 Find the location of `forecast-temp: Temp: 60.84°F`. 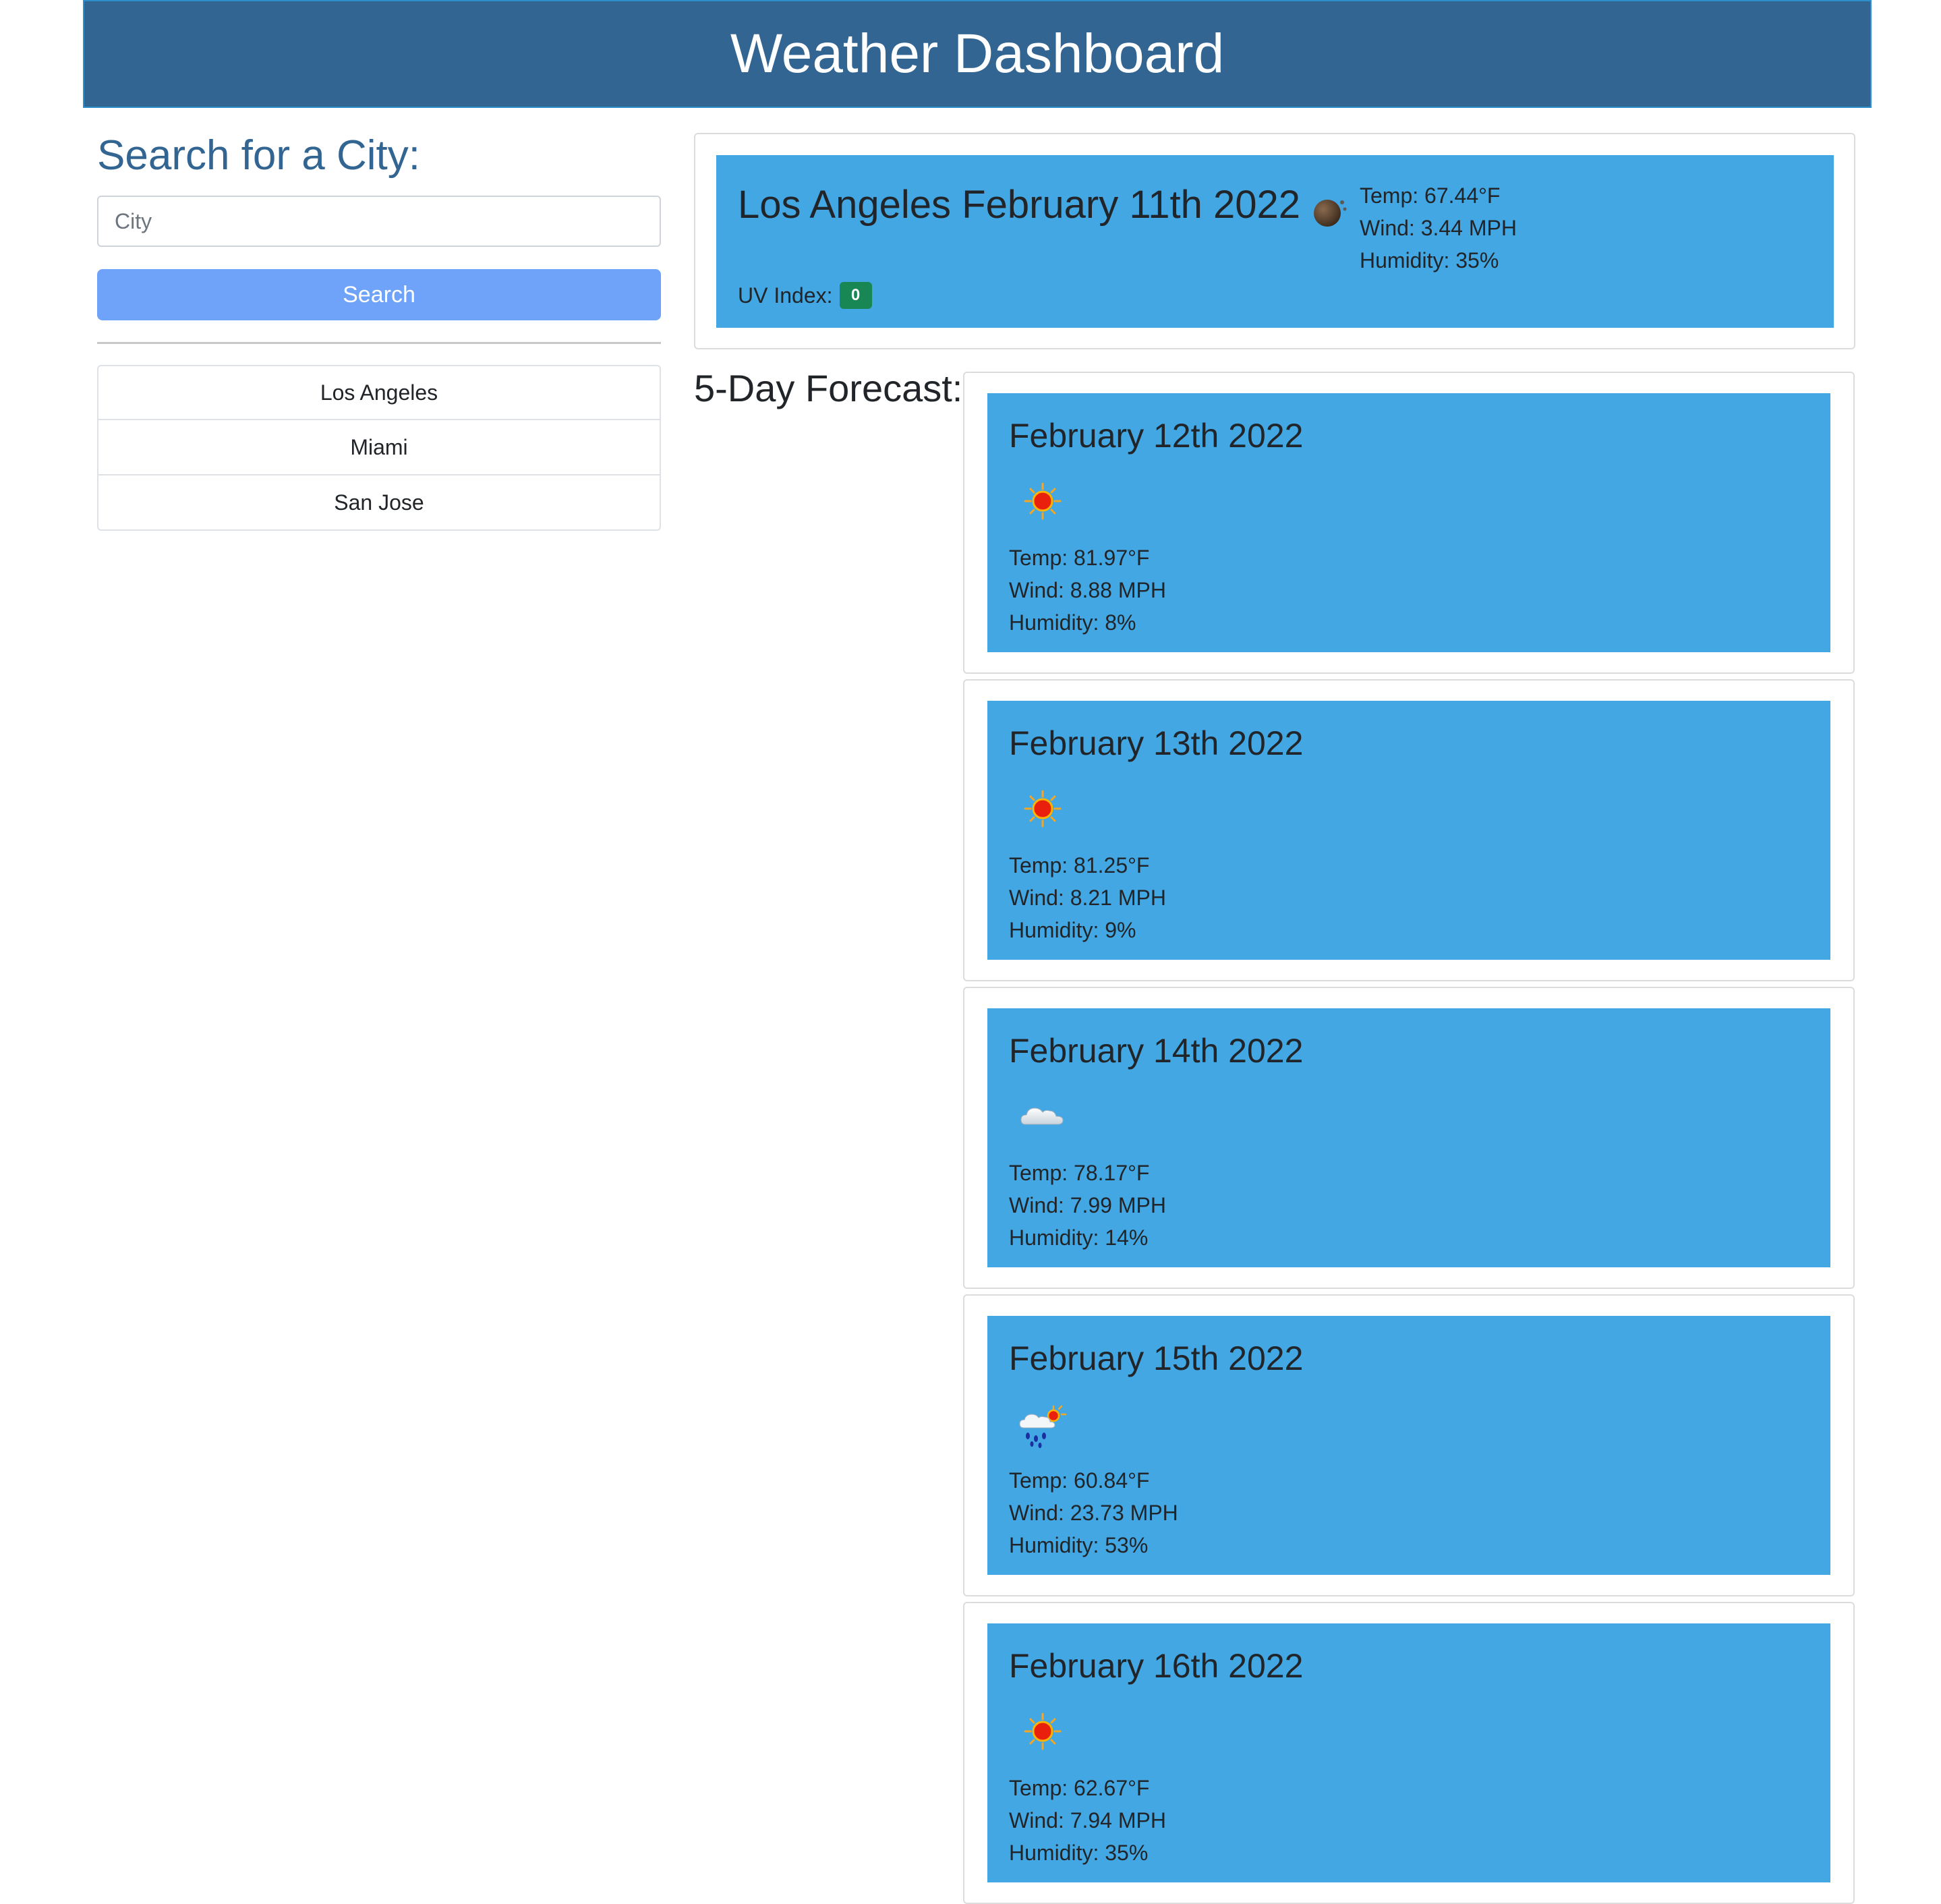

forecast-temp: Temp: 60.84°F is located at coordinates (1079, 1480).